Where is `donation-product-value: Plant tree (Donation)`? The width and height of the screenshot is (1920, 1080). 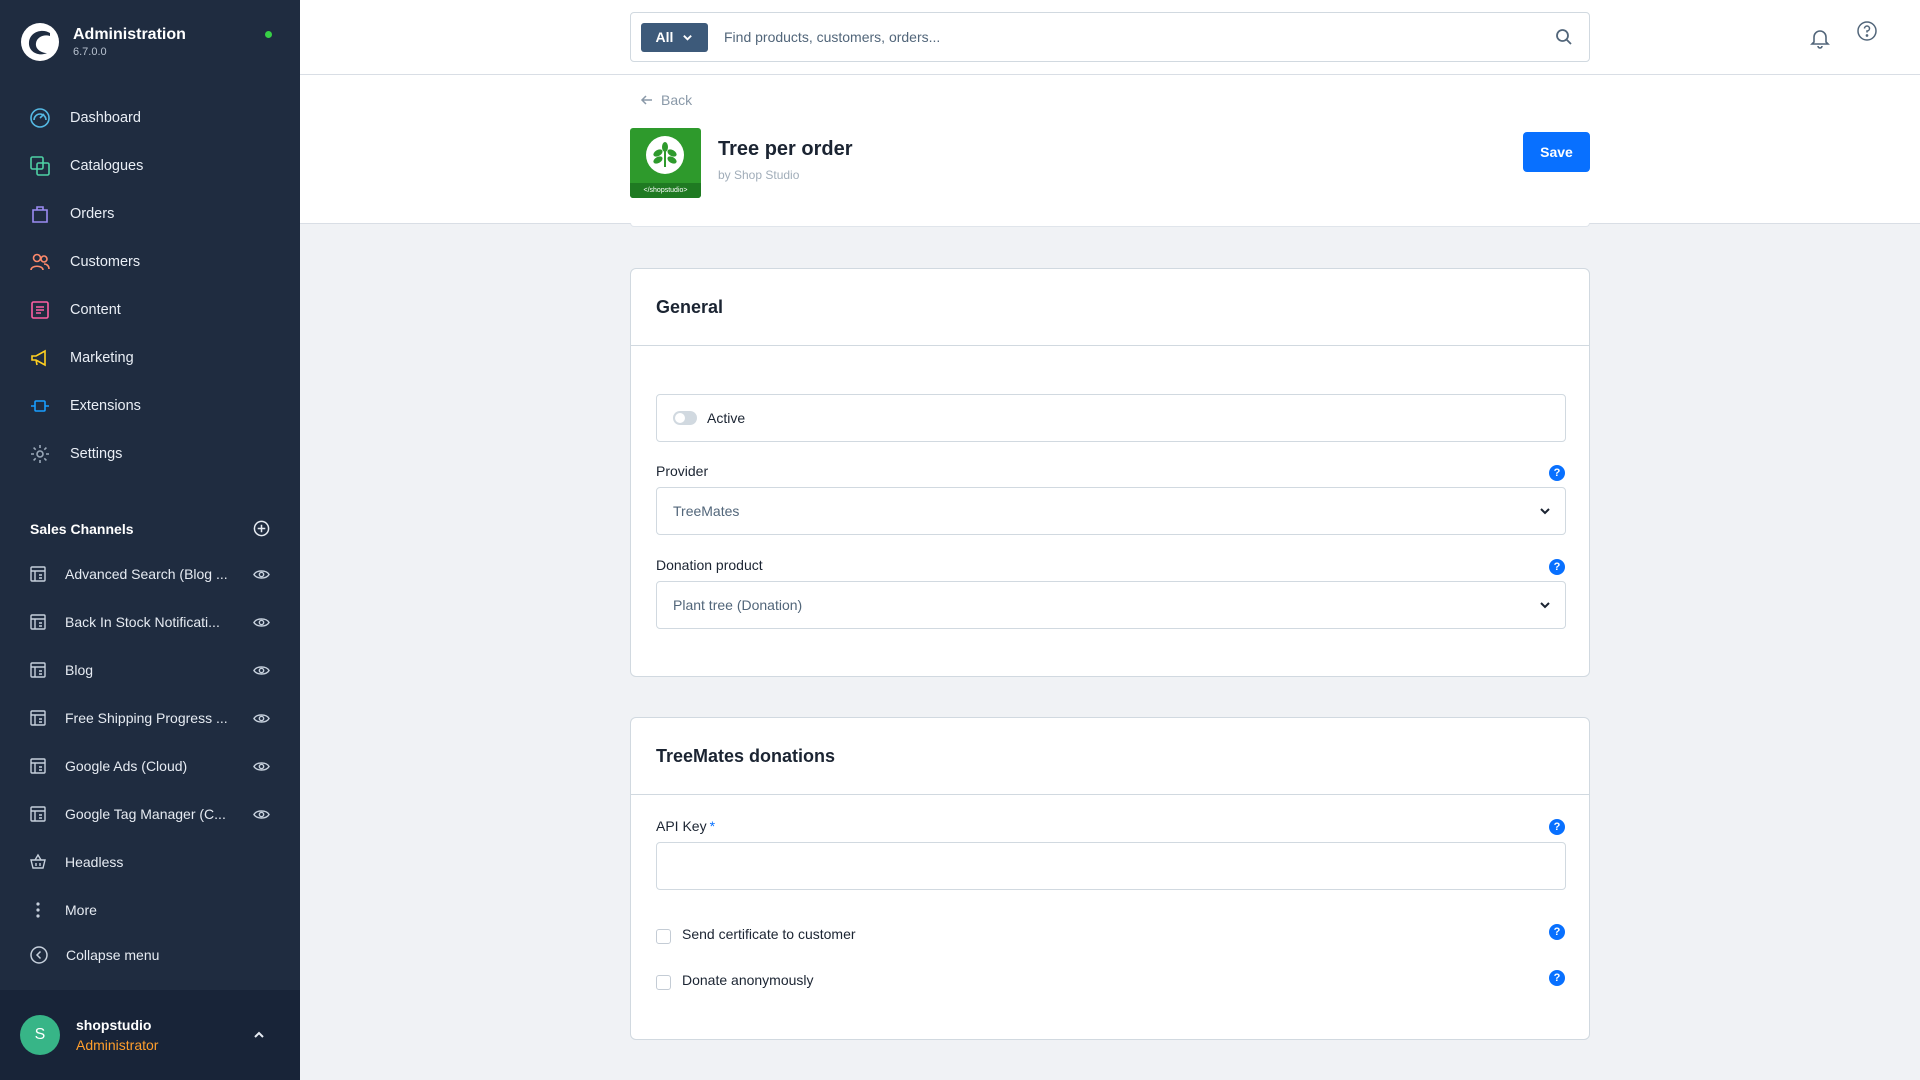 donation-product-value: Plant tree (Donation) is located at coordinates (738, 605).